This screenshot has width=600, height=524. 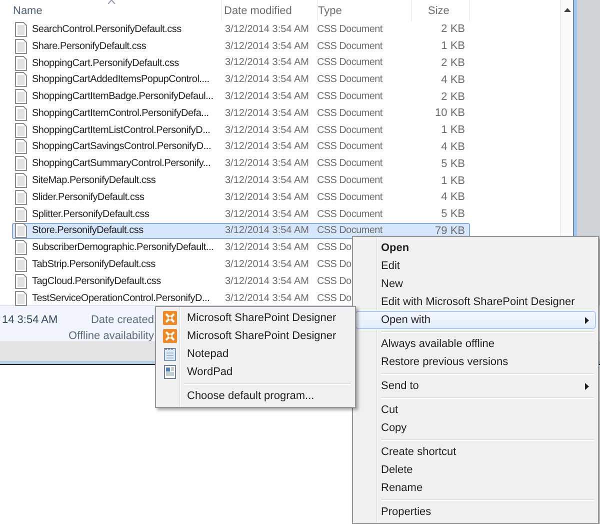 What do you see at coordinates (111, 2) in the screenshot?
I see `sort-caret-icon` at bounding box center [111, 2].